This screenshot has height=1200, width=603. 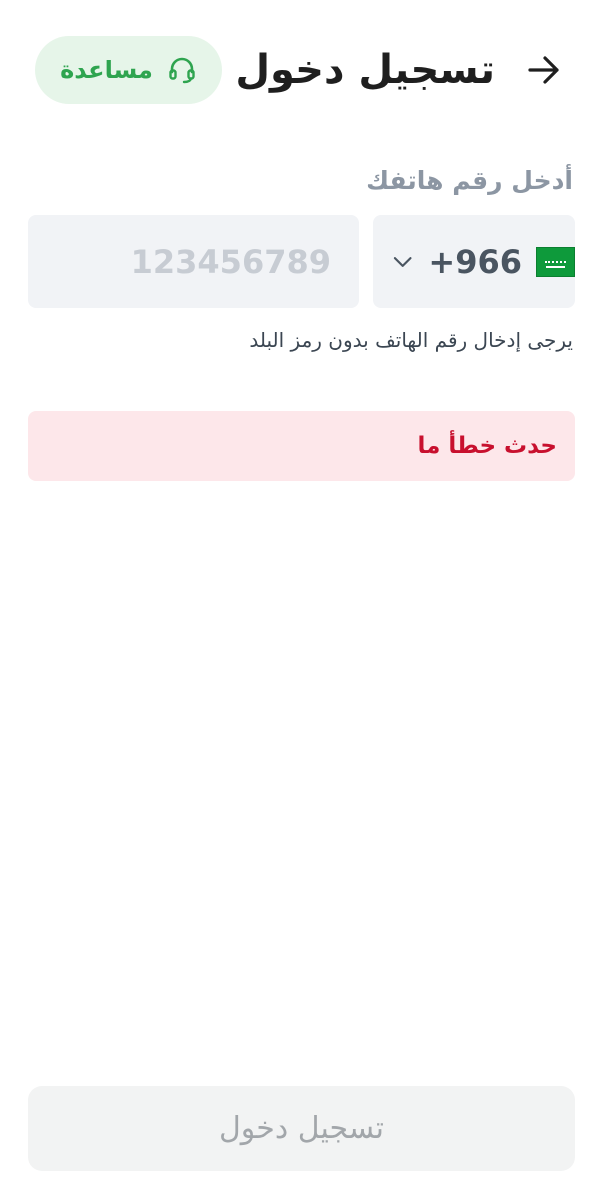 I want to click on back-button, so click(x=544, y=70).